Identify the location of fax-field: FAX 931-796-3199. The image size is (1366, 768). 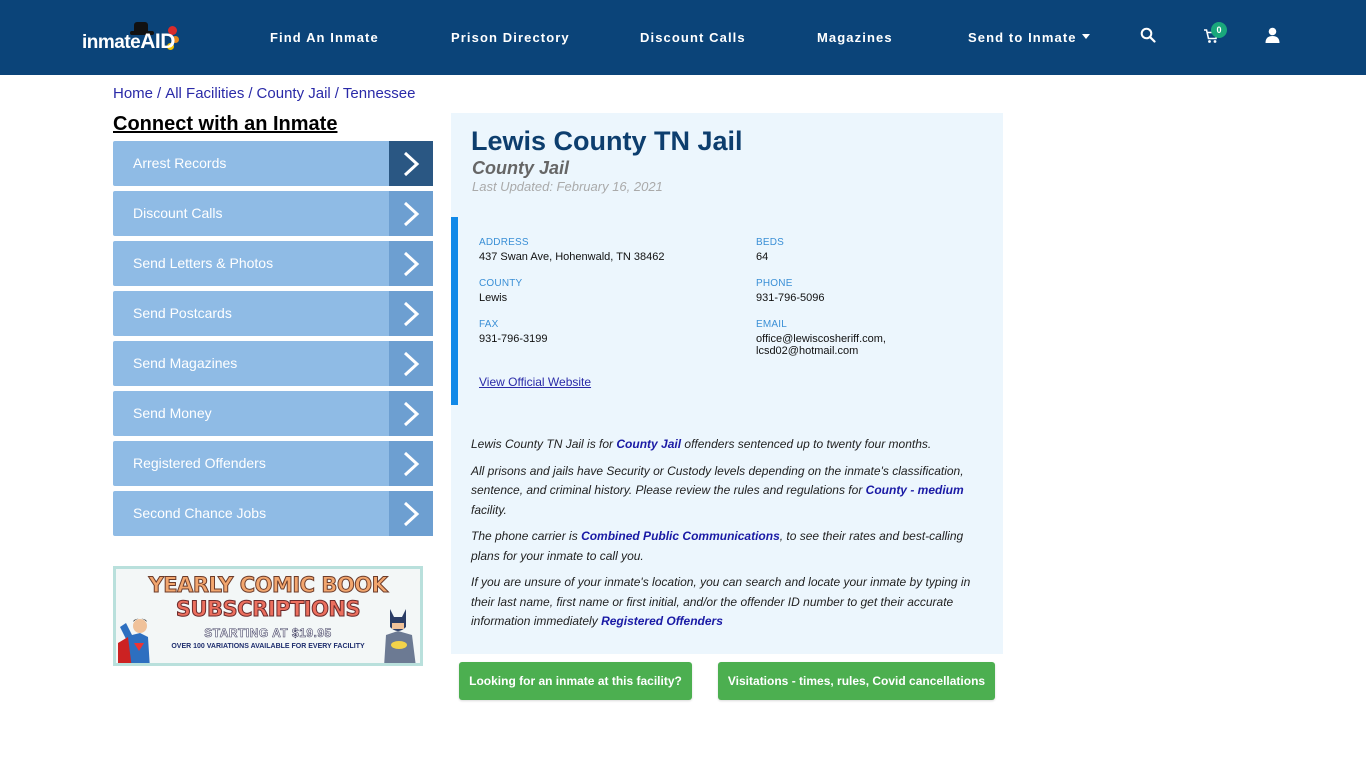
(609, 332).